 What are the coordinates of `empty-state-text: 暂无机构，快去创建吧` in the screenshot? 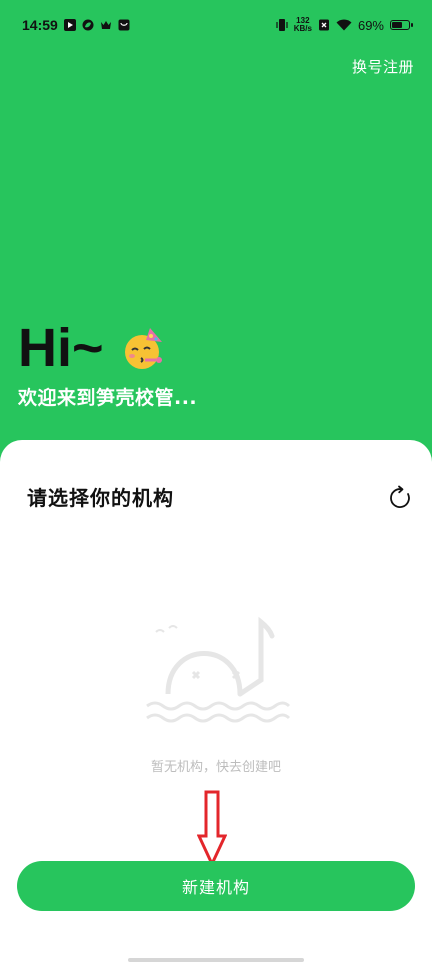 It's located at (215, 767).